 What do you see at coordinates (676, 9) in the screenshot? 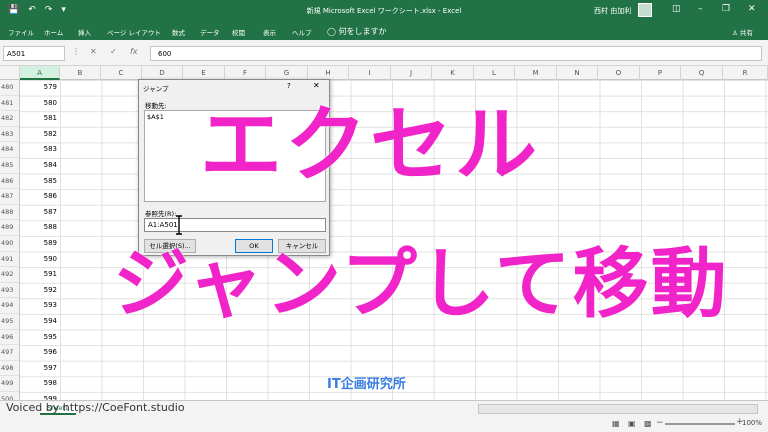
I see `ribbon-display-icon: ◫` at bounding box center [676, 9].